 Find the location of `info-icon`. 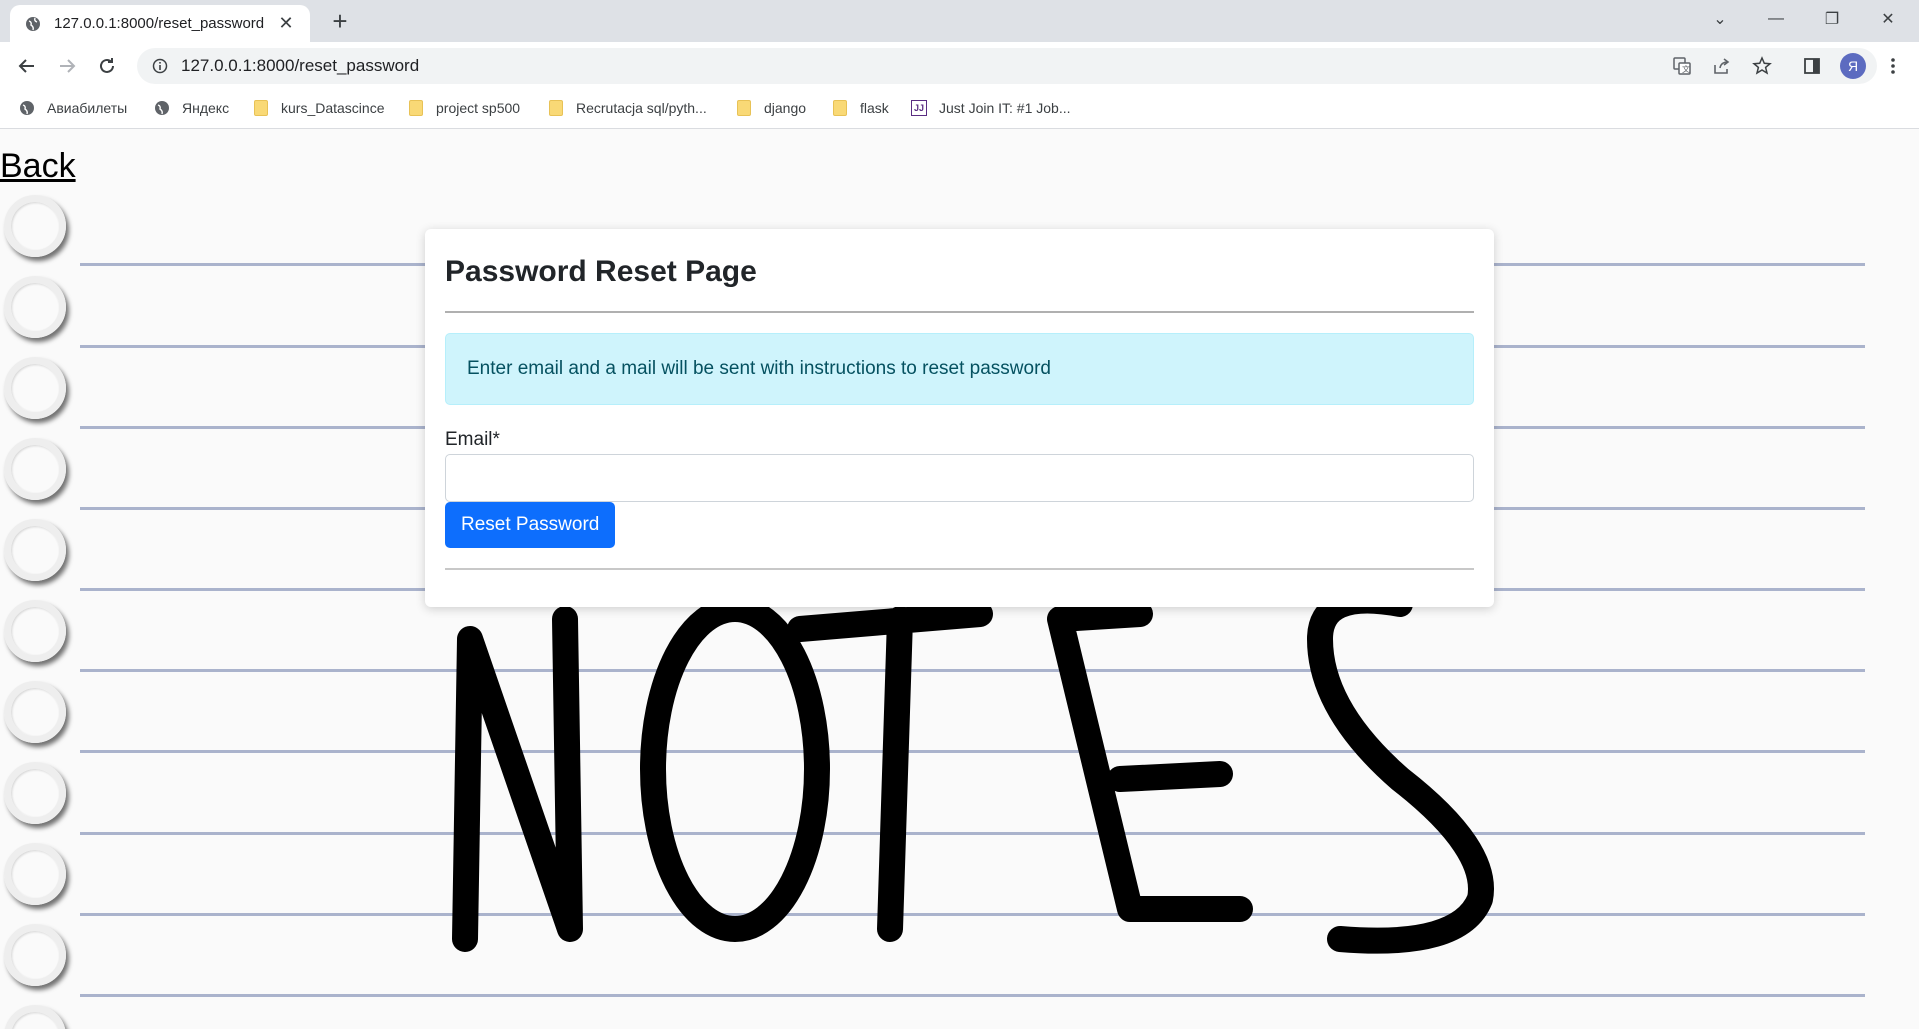

info-icon is located at coordinates (160, 66).